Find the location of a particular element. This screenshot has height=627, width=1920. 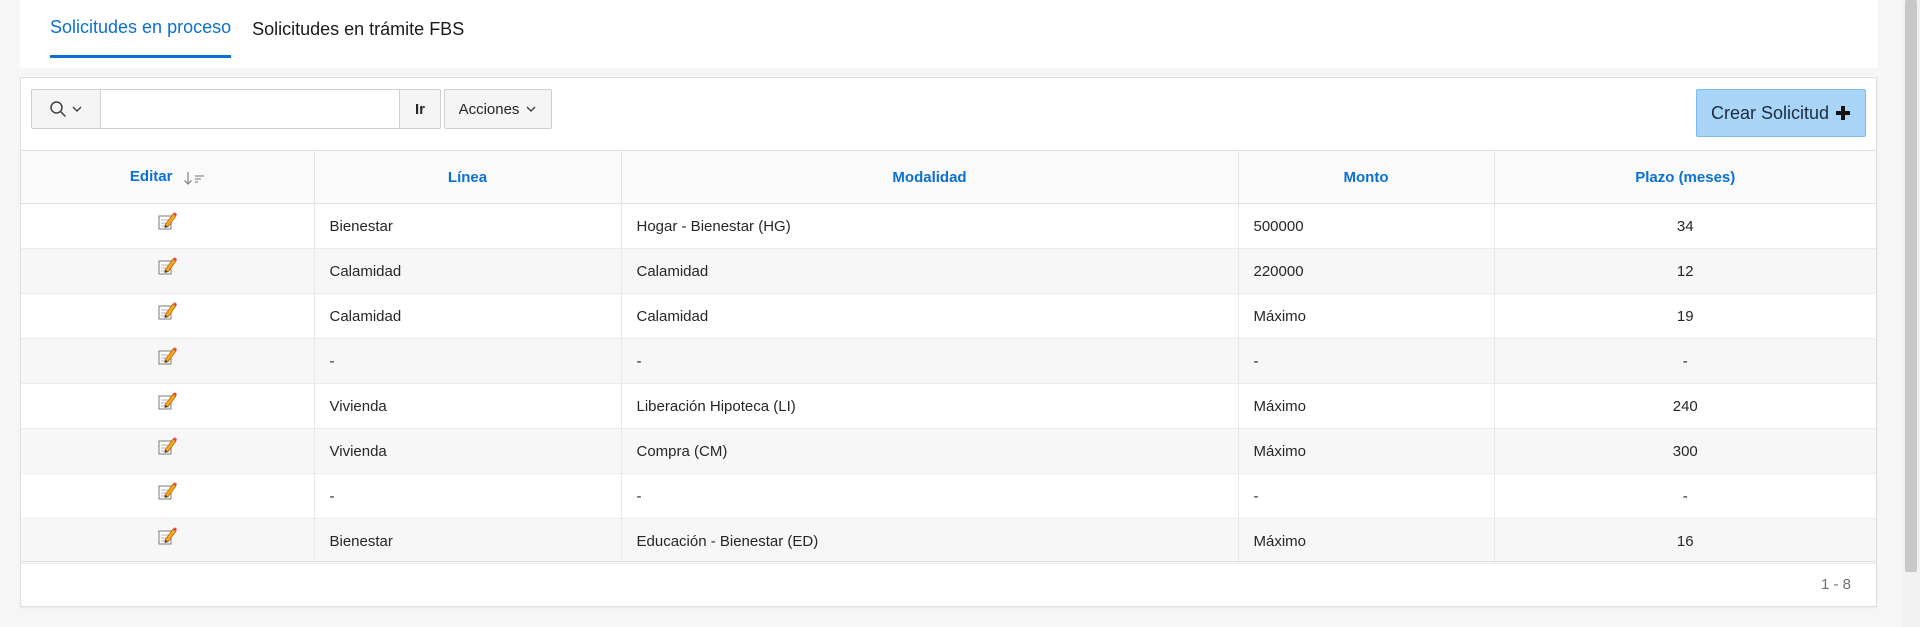

cell-plazo: 19 is located at coordinates (1685, 316).